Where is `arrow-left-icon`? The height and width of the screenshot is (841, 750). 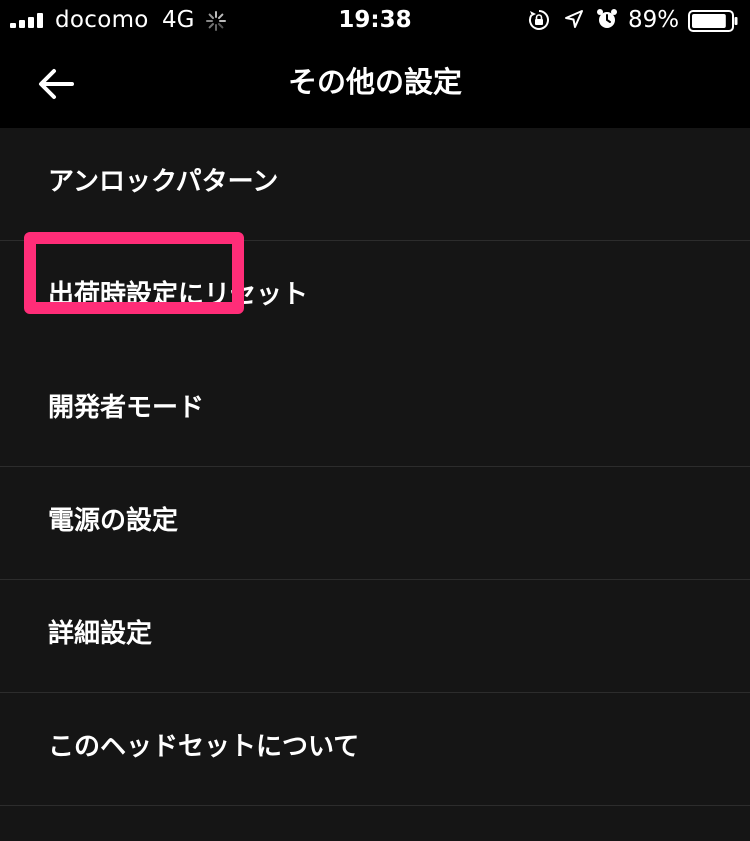
arrow-left-icon is located at coordinates (56, 84).